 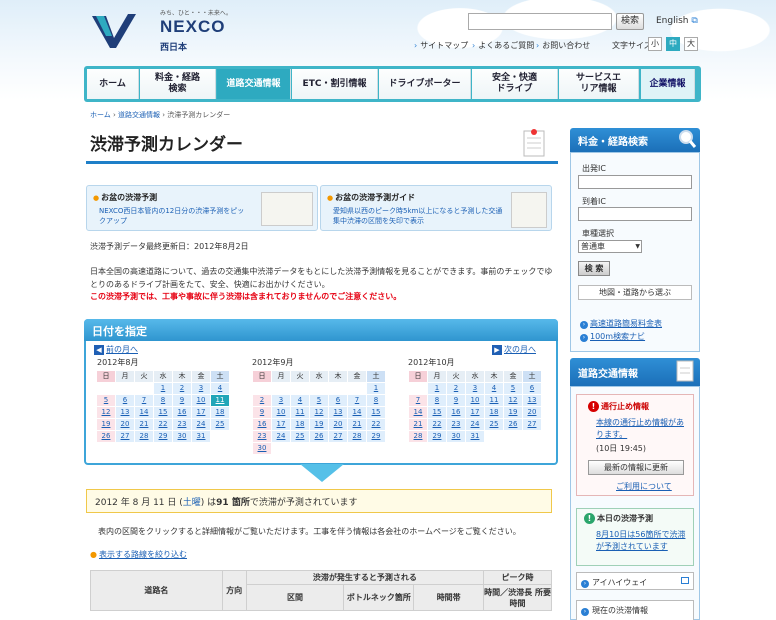 What do you see at coordinates (643, 429) in the screenshot?
I see `closure-link: 本線の通行止め情報があります。` at bounding box center [643, 429].